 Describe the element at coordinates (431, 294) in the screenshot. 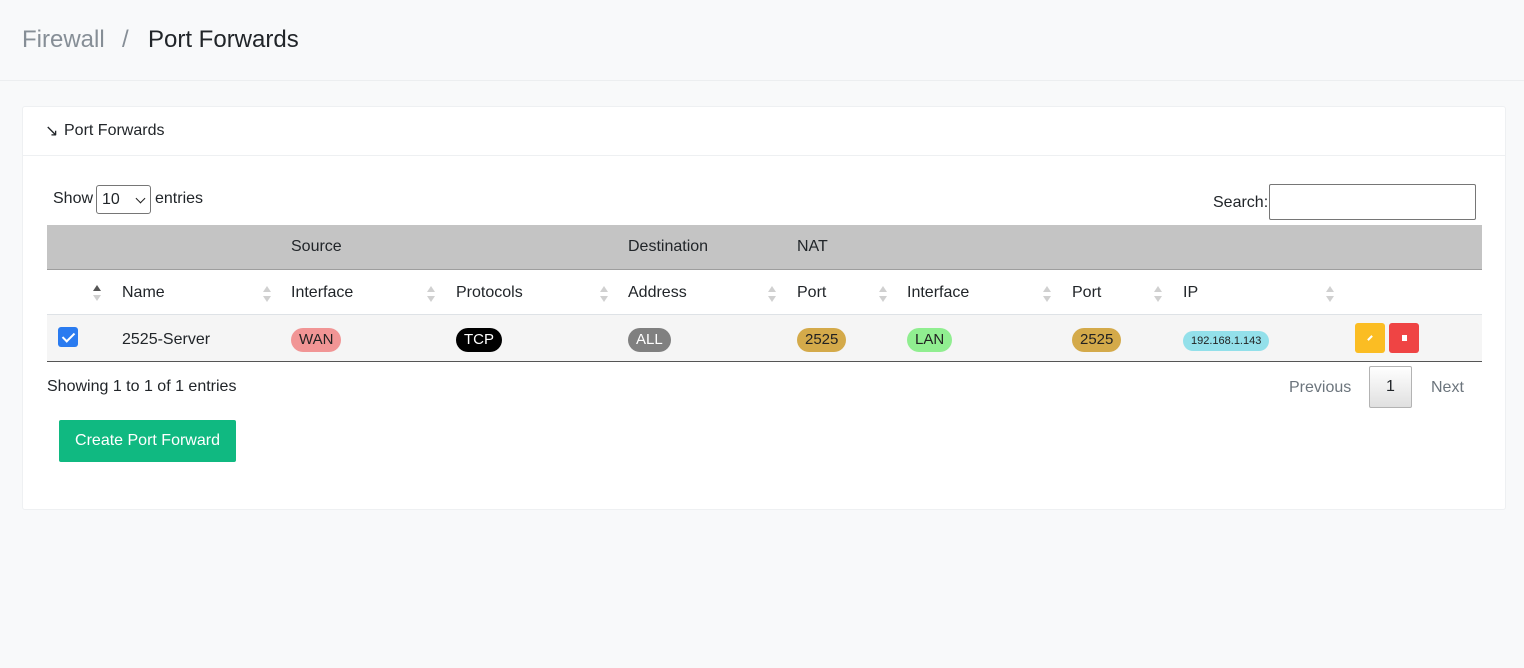

I see `sort-source-interface-icon` at that location.